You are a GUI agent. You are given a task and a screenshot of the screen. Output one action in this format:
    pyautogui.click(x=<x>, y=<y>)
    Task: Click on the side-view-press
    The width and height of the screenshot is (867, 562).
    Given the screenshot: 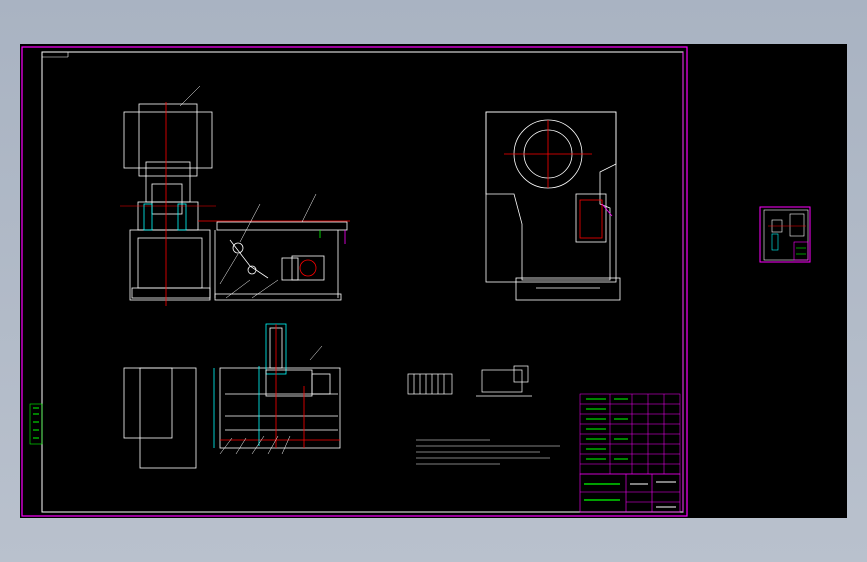 What is the action you would take?
    pyautogui.click(x=553, y=206)
    